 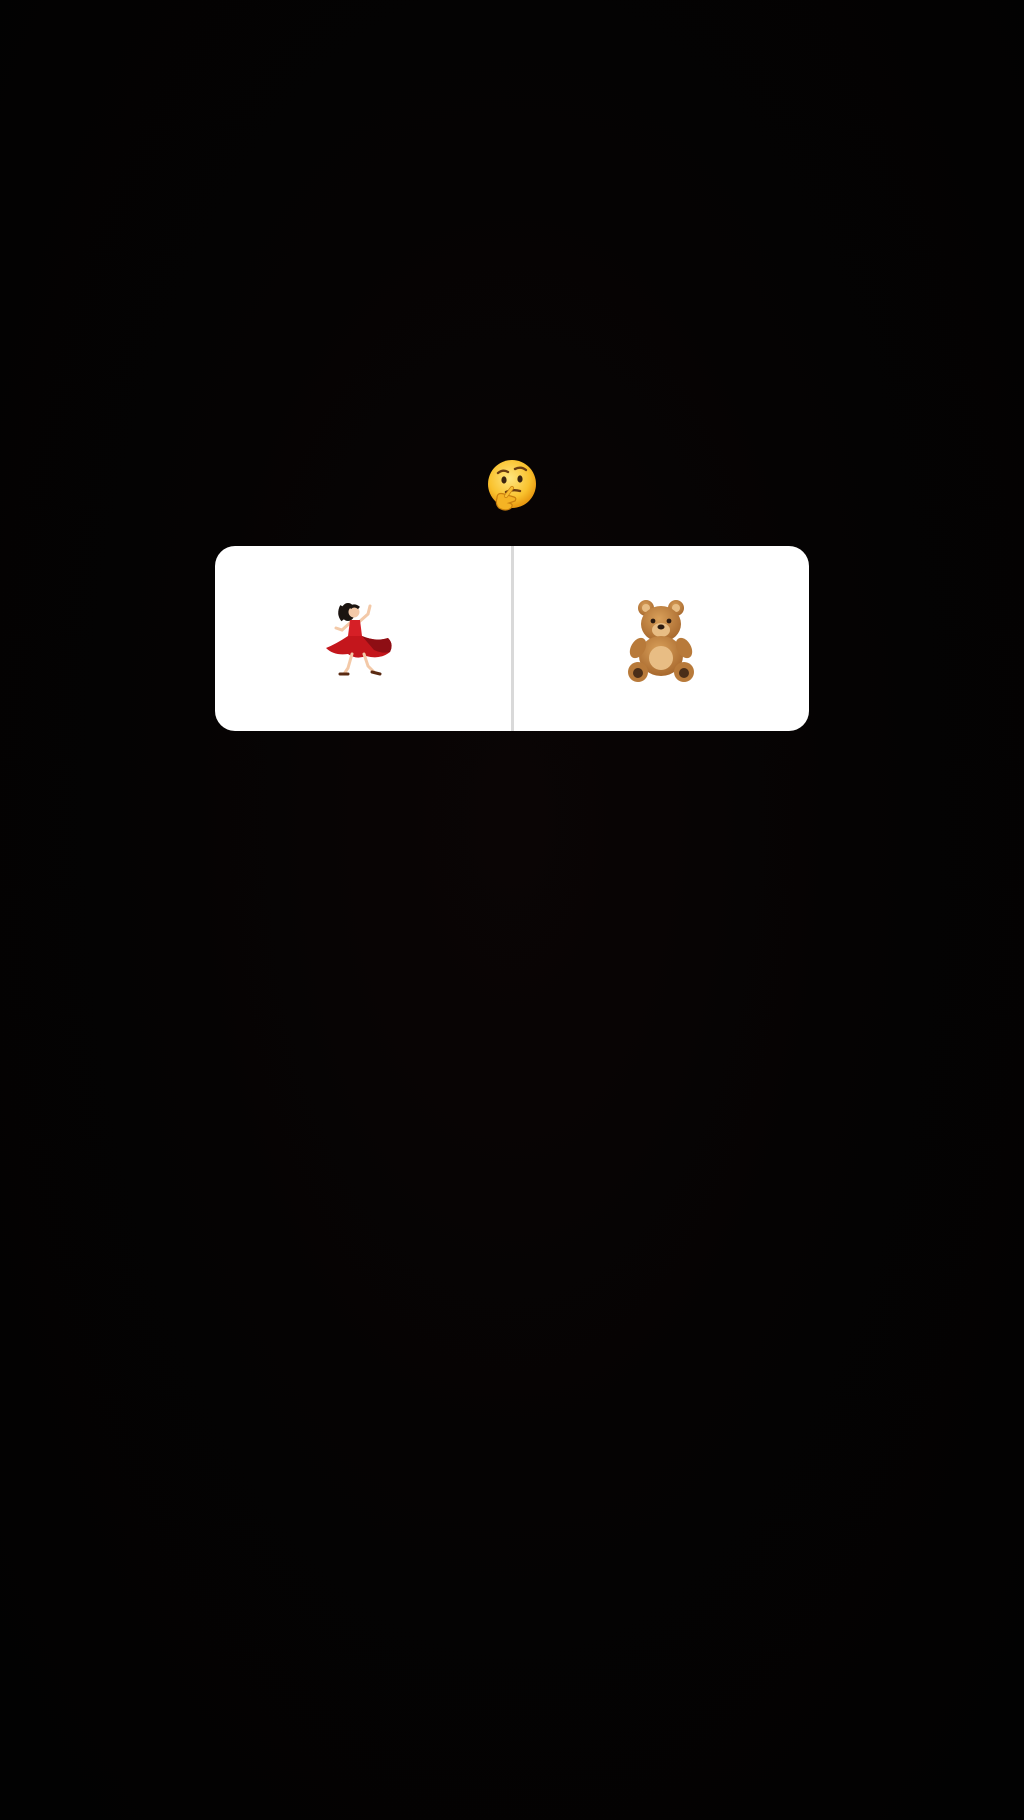 I want to click on poll-option-right, so click(x=662, y=638).